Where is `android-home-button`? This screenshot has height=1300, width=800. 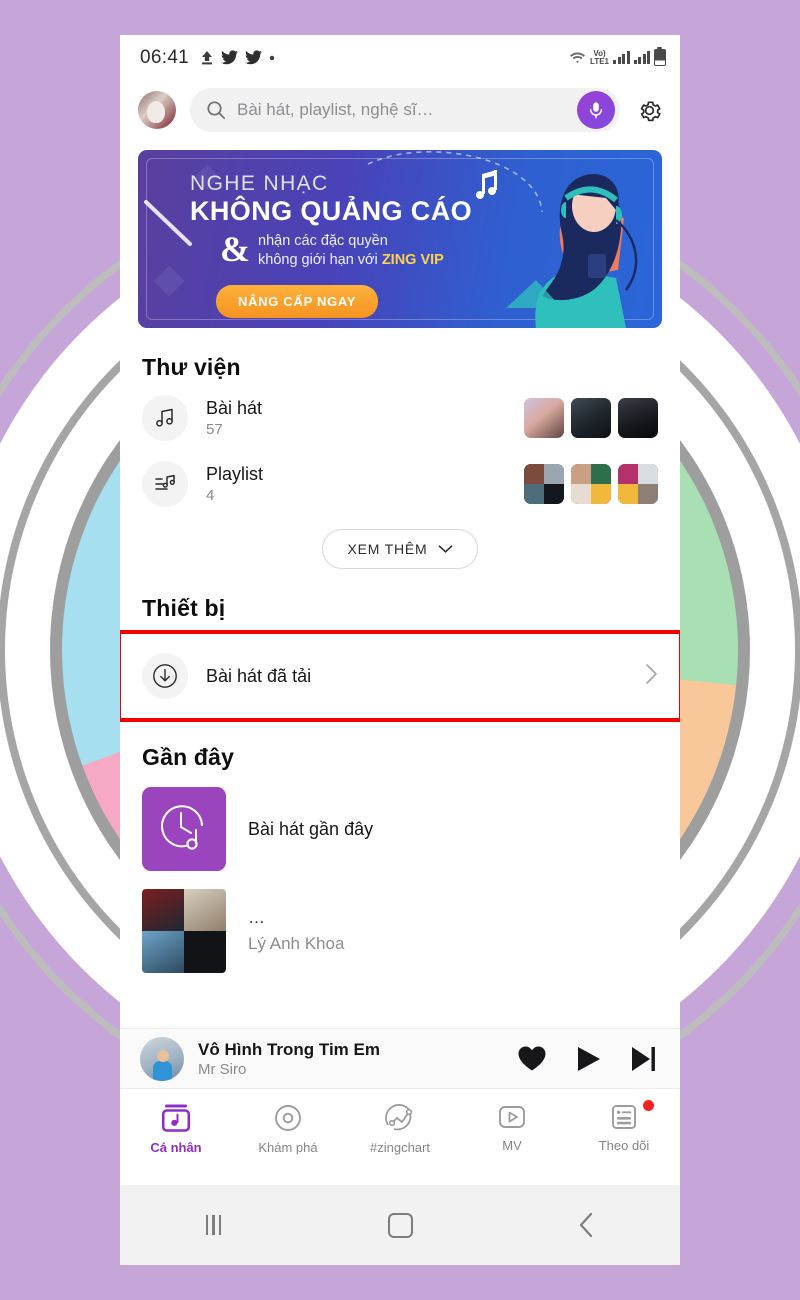
android-home-button is located at coordinates (400, 1225).